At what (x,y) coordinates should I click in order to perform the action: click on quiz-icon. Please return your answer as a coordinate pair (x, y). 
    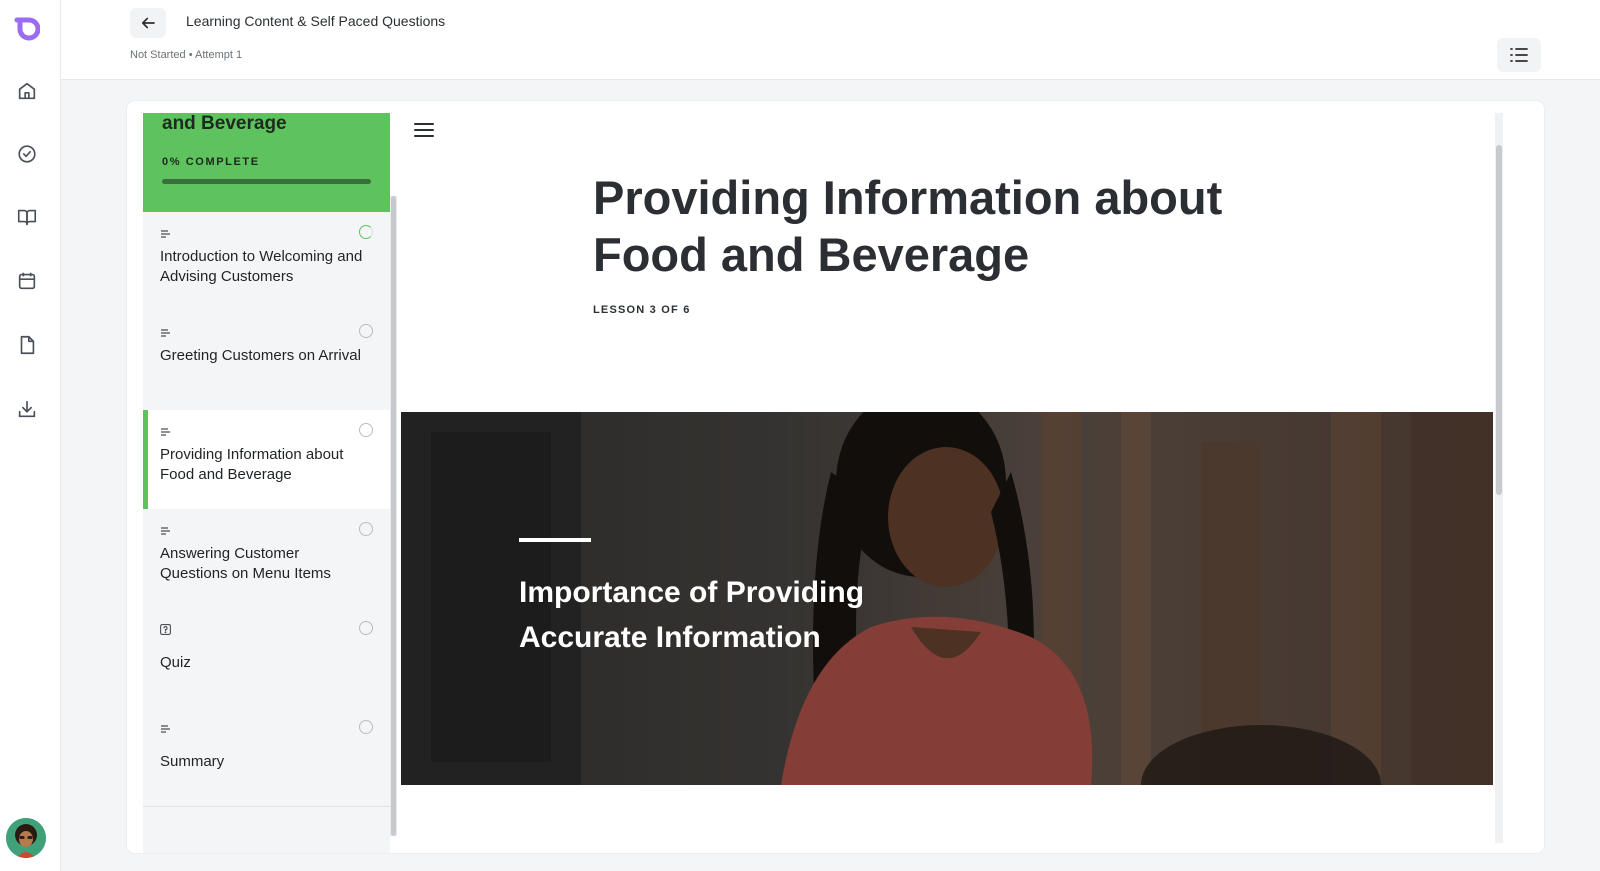
    Looking at the image, I should click on (166, 628).